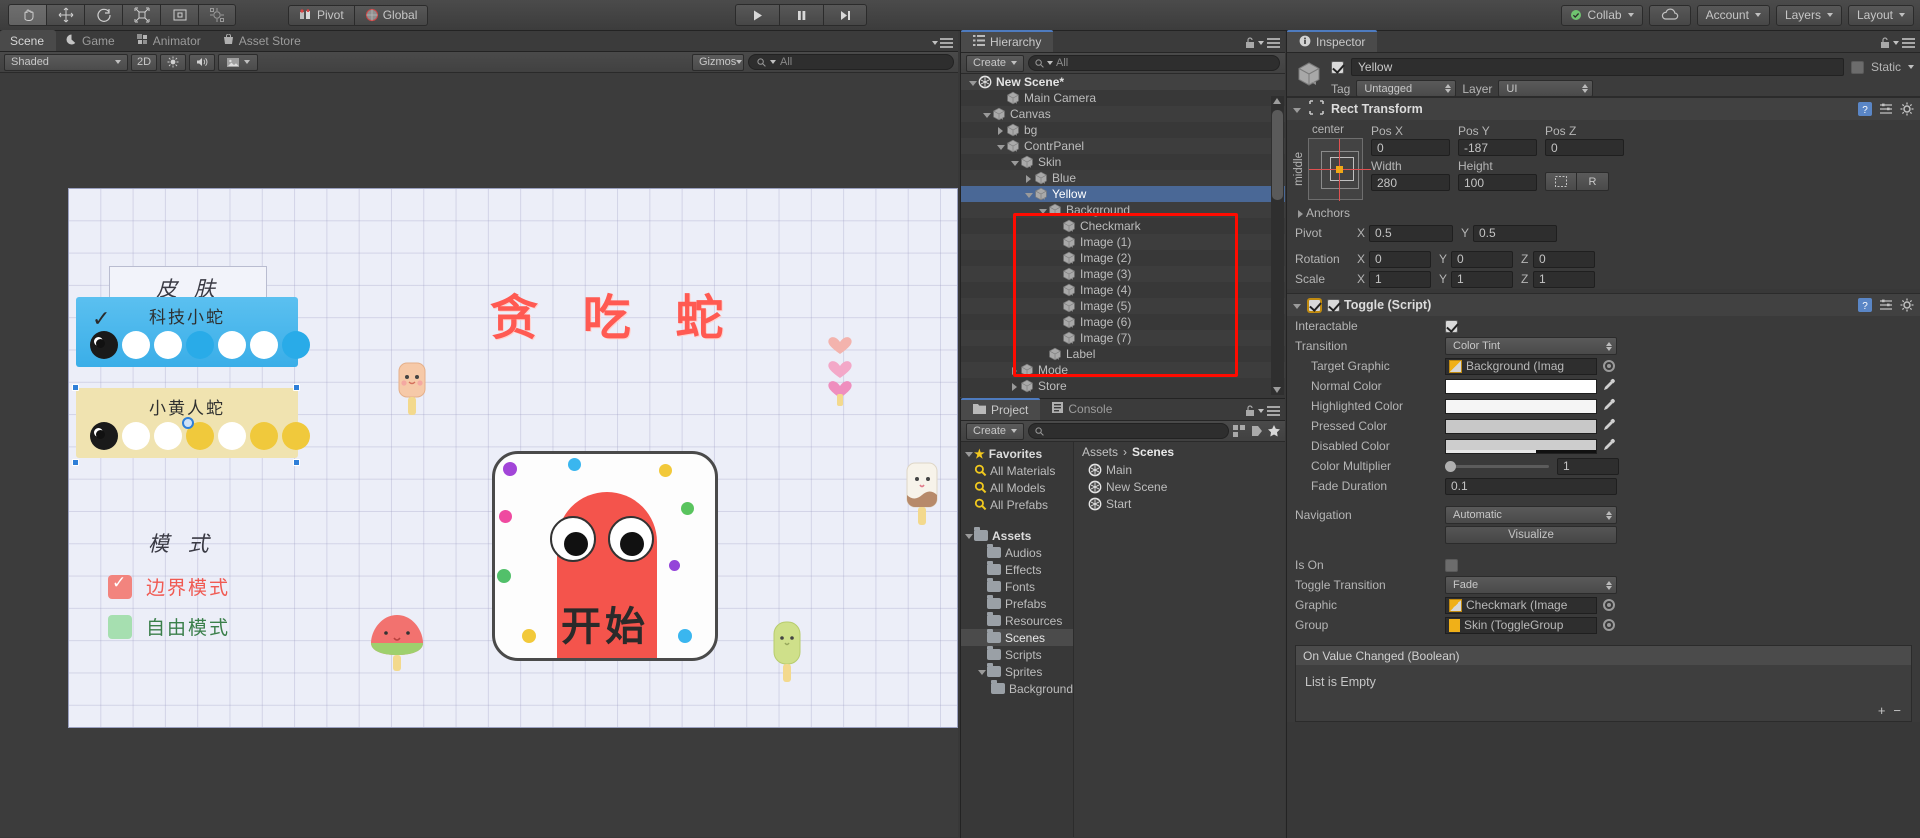  Describe the element at coordinates (1123, 114) in the screenshot. I see `hierarchy-item-canvas: Canvas` at that location.